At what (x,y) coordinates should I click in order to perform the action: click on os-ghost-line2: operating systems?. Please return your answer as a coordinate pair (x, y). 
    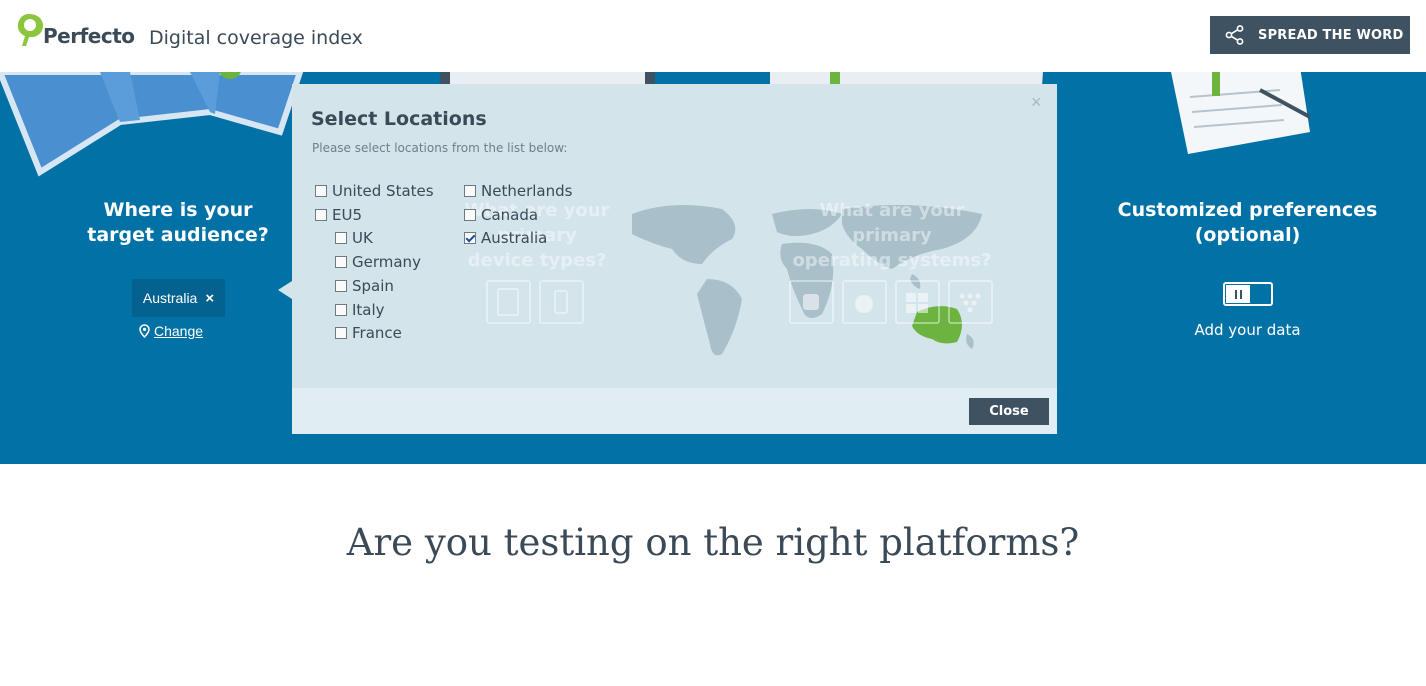
    Looking at the image, I should click on (892, 260).